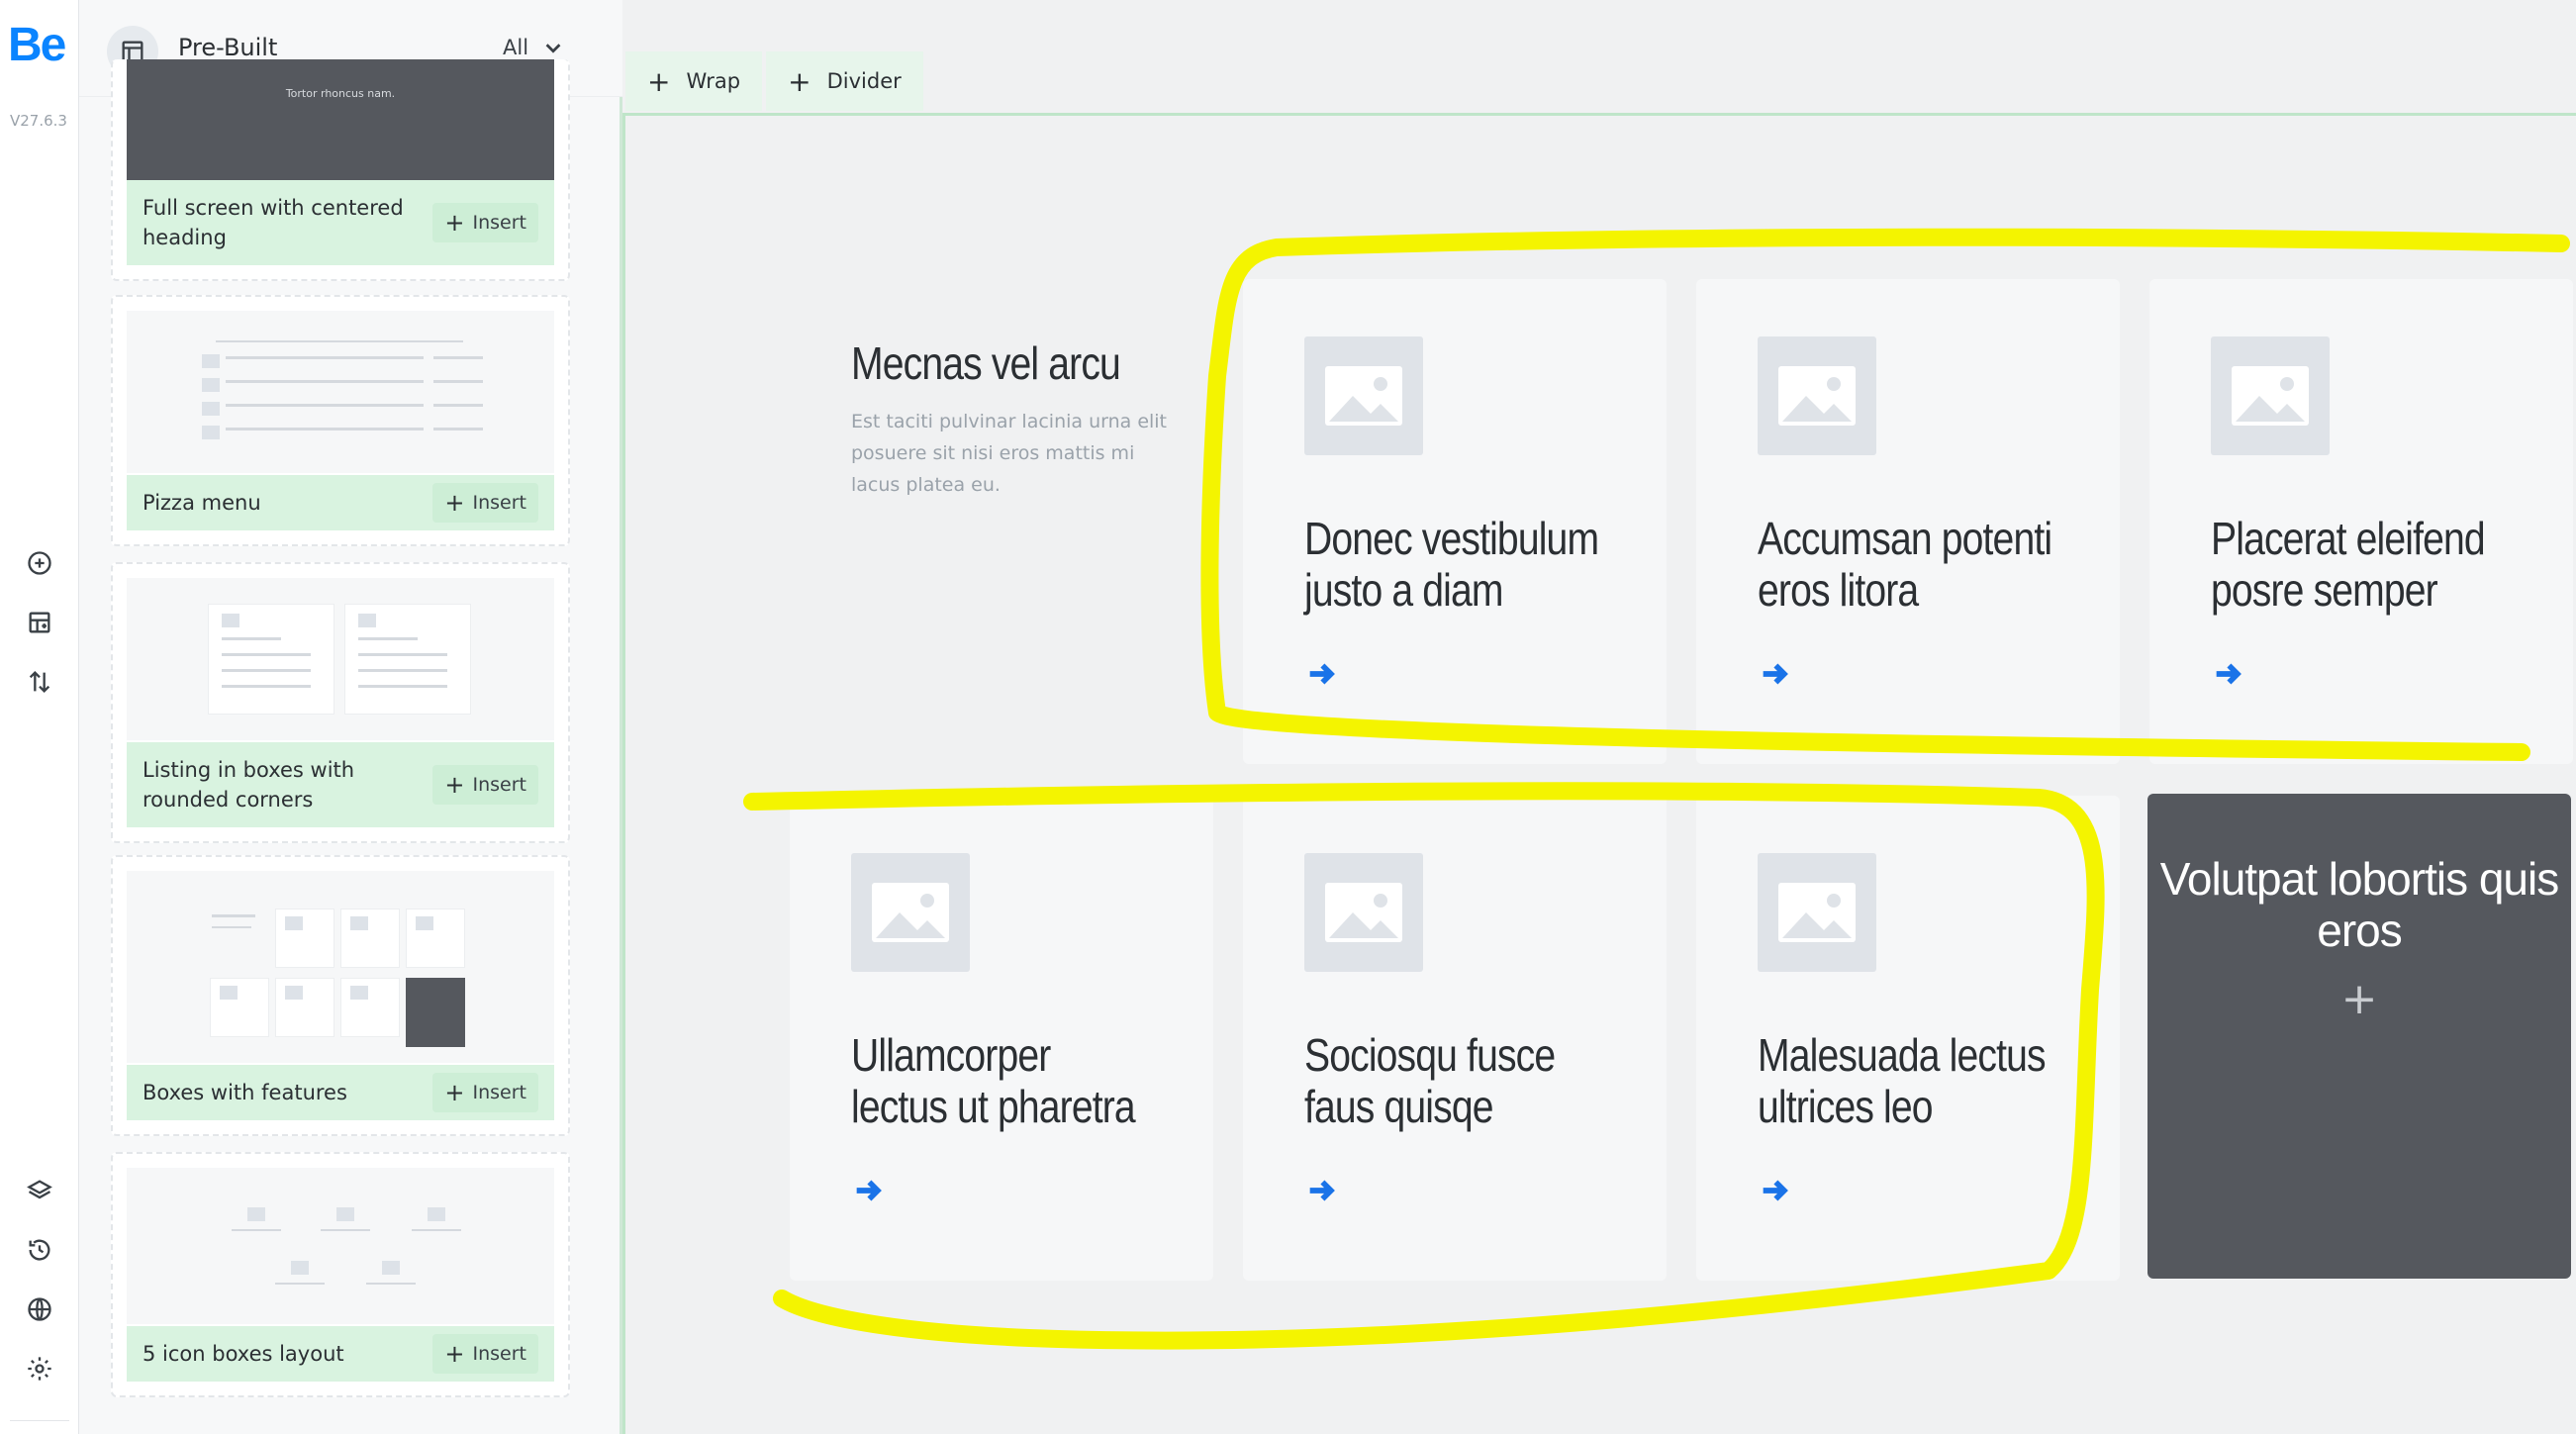 The width and height of the screenshot is (2576, 1434). Describe the element at coordinates (249, 785) in the screenshot. I see `template-name: Listing in boxes with rounded corners` at that location.